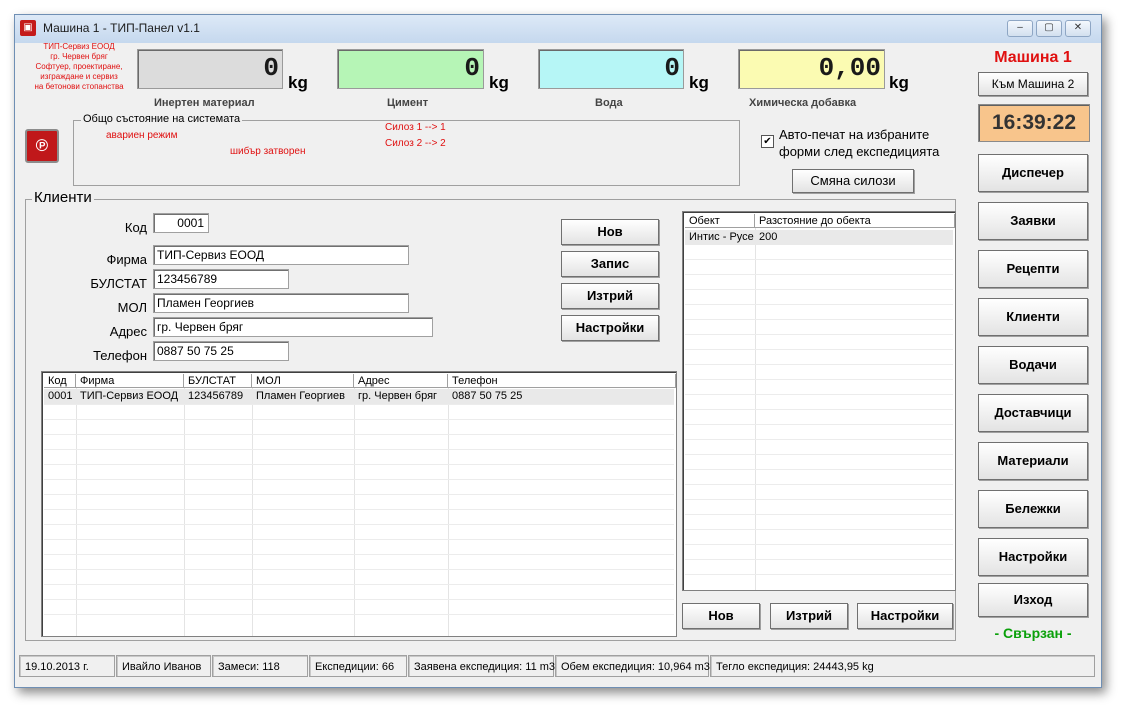 This screenshot has height=717, width=1136. I want to click on label-adres: Адрес, so click(128, 331).